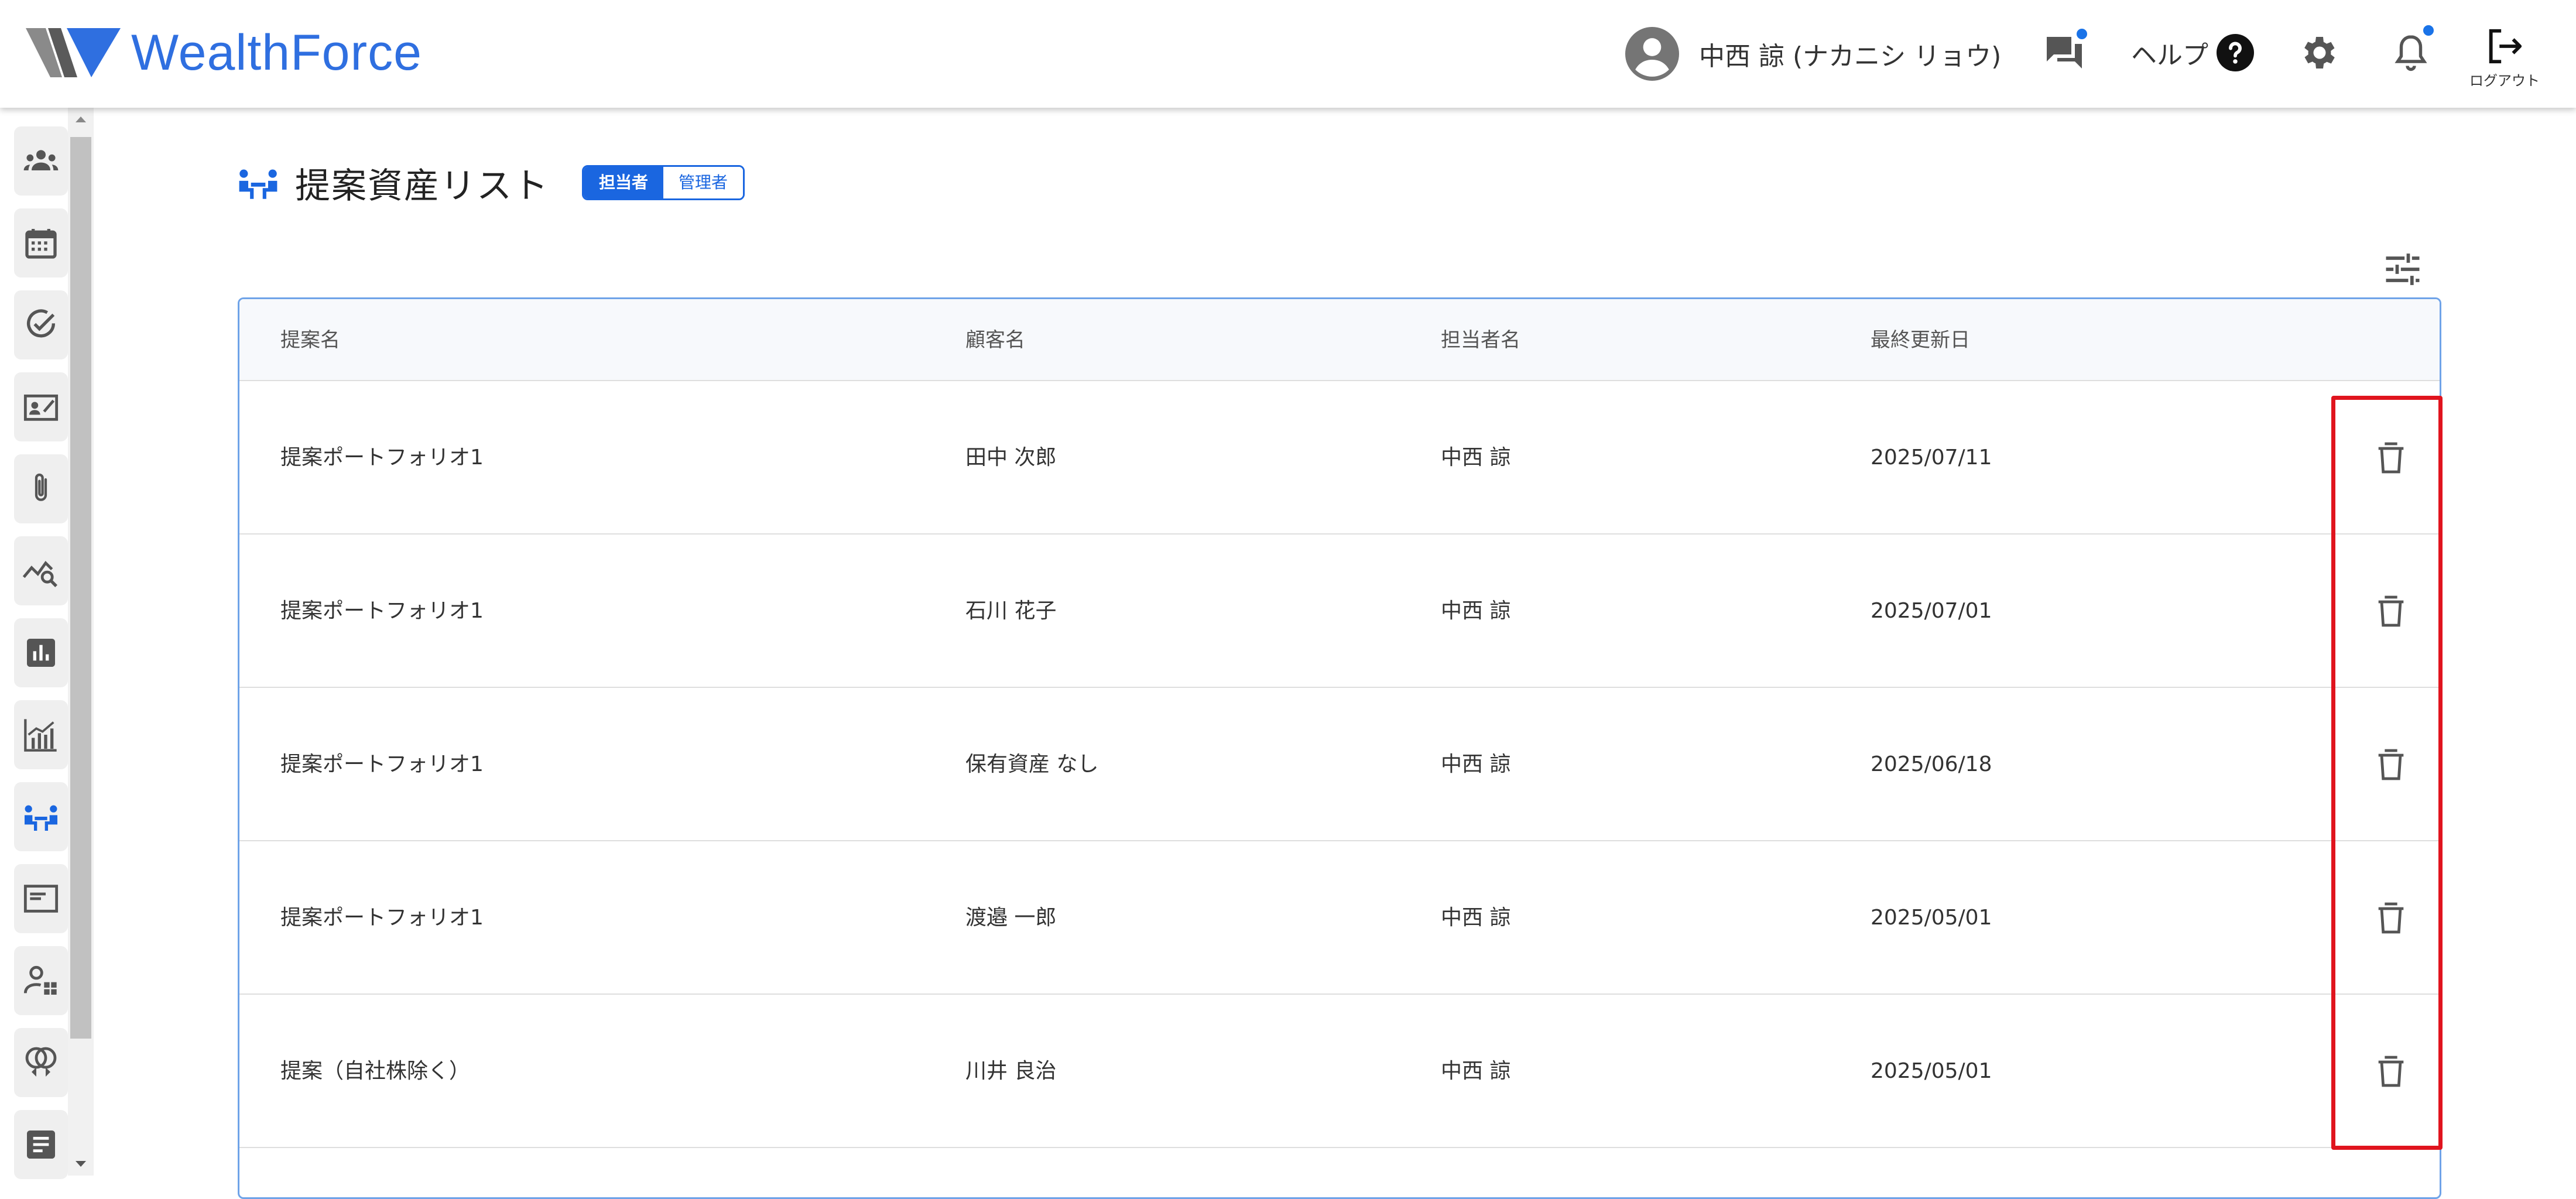  I want to click on scrollbar-thumb, so click(80, 588).